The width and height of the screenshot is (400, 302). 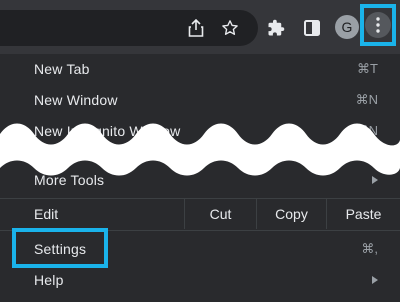 I want to click on chevron-right-icon, so click(x=375, y=280).